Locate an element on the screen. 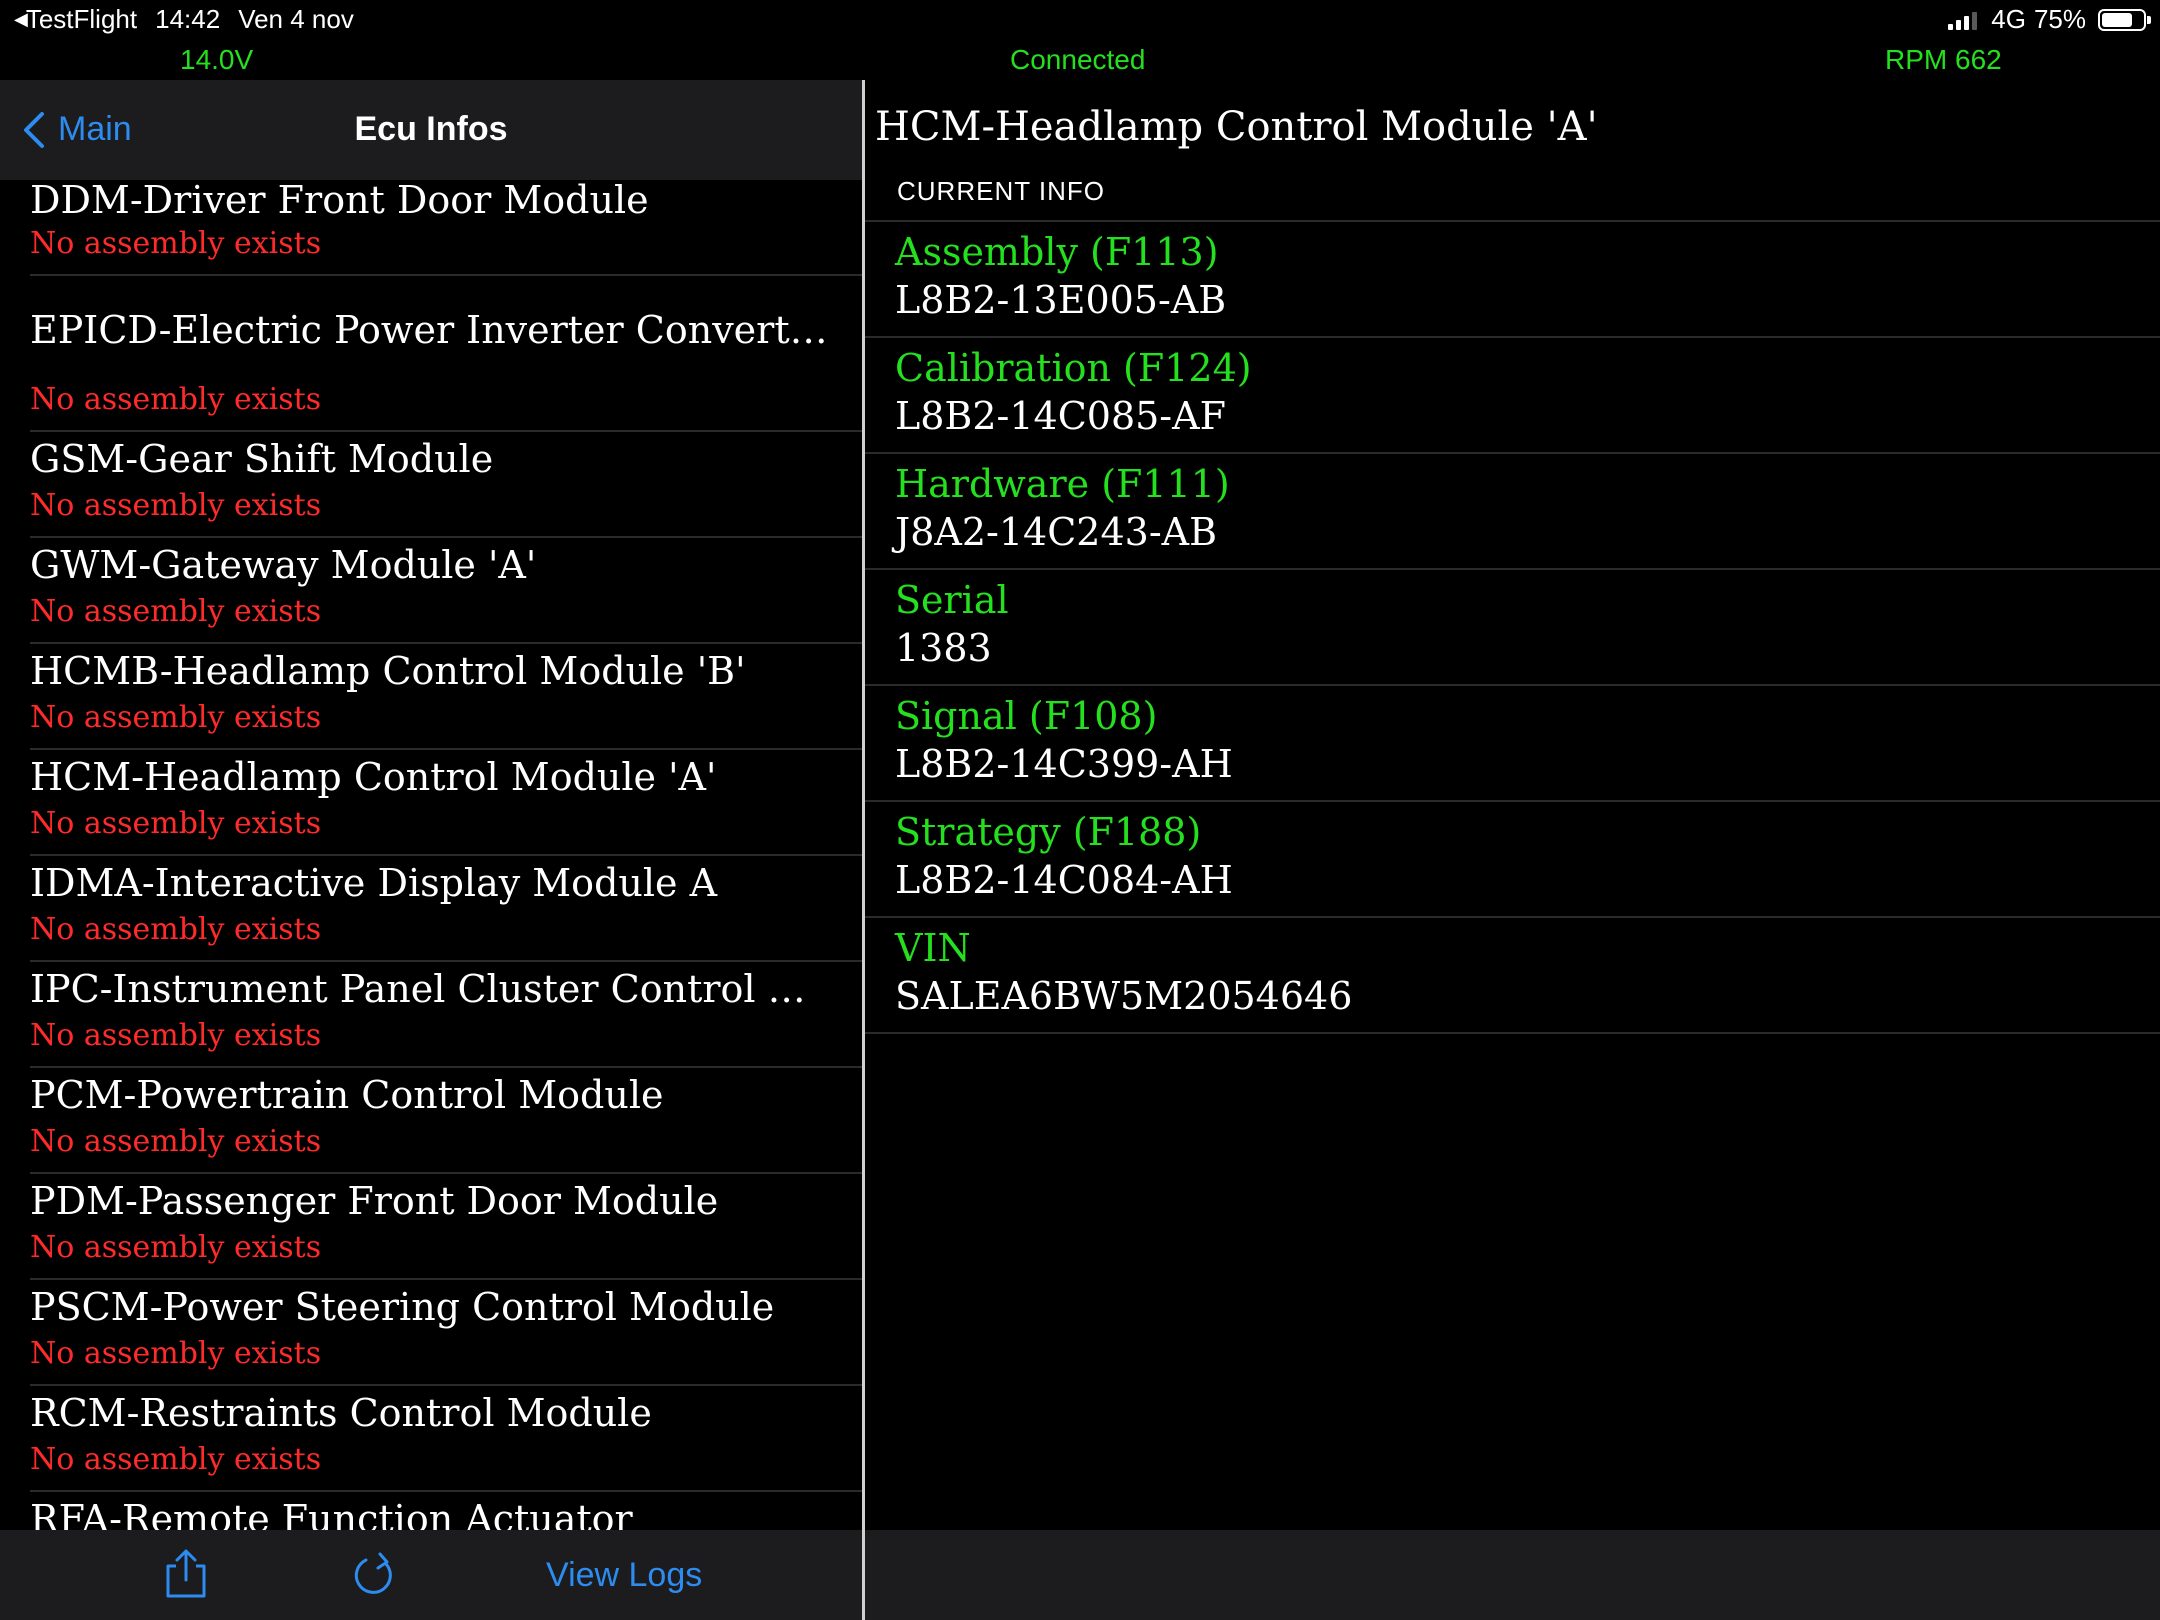  detail-title: HCM-Headlamp Control Module 'A' is located at coordinates (1236, 127).